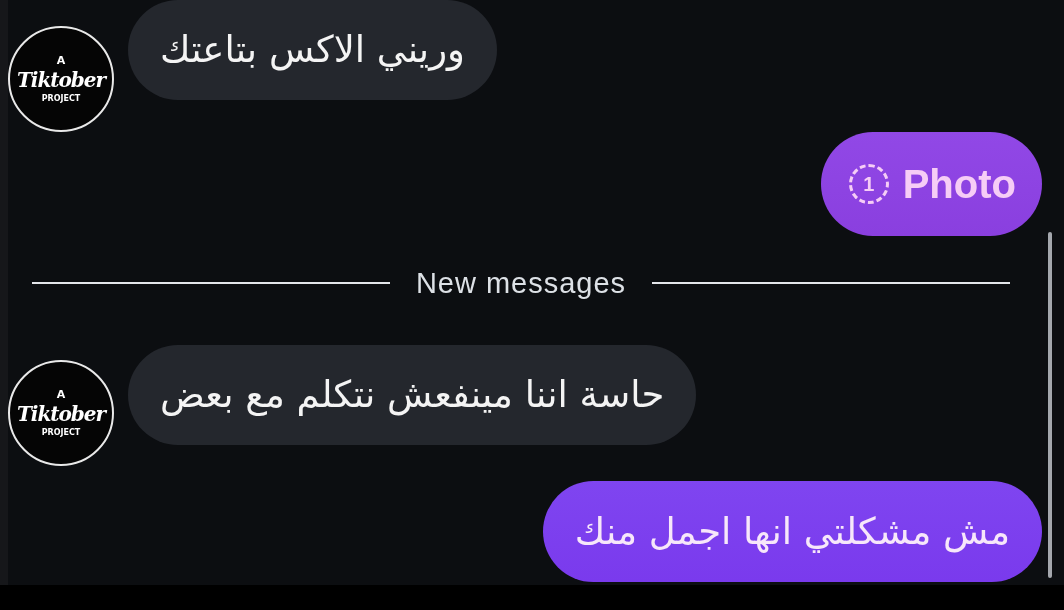  What do you see at coordinates (868, 184) in the screenshot?
I see `view-once-indicator: 1` at bounding box center [868, 184].